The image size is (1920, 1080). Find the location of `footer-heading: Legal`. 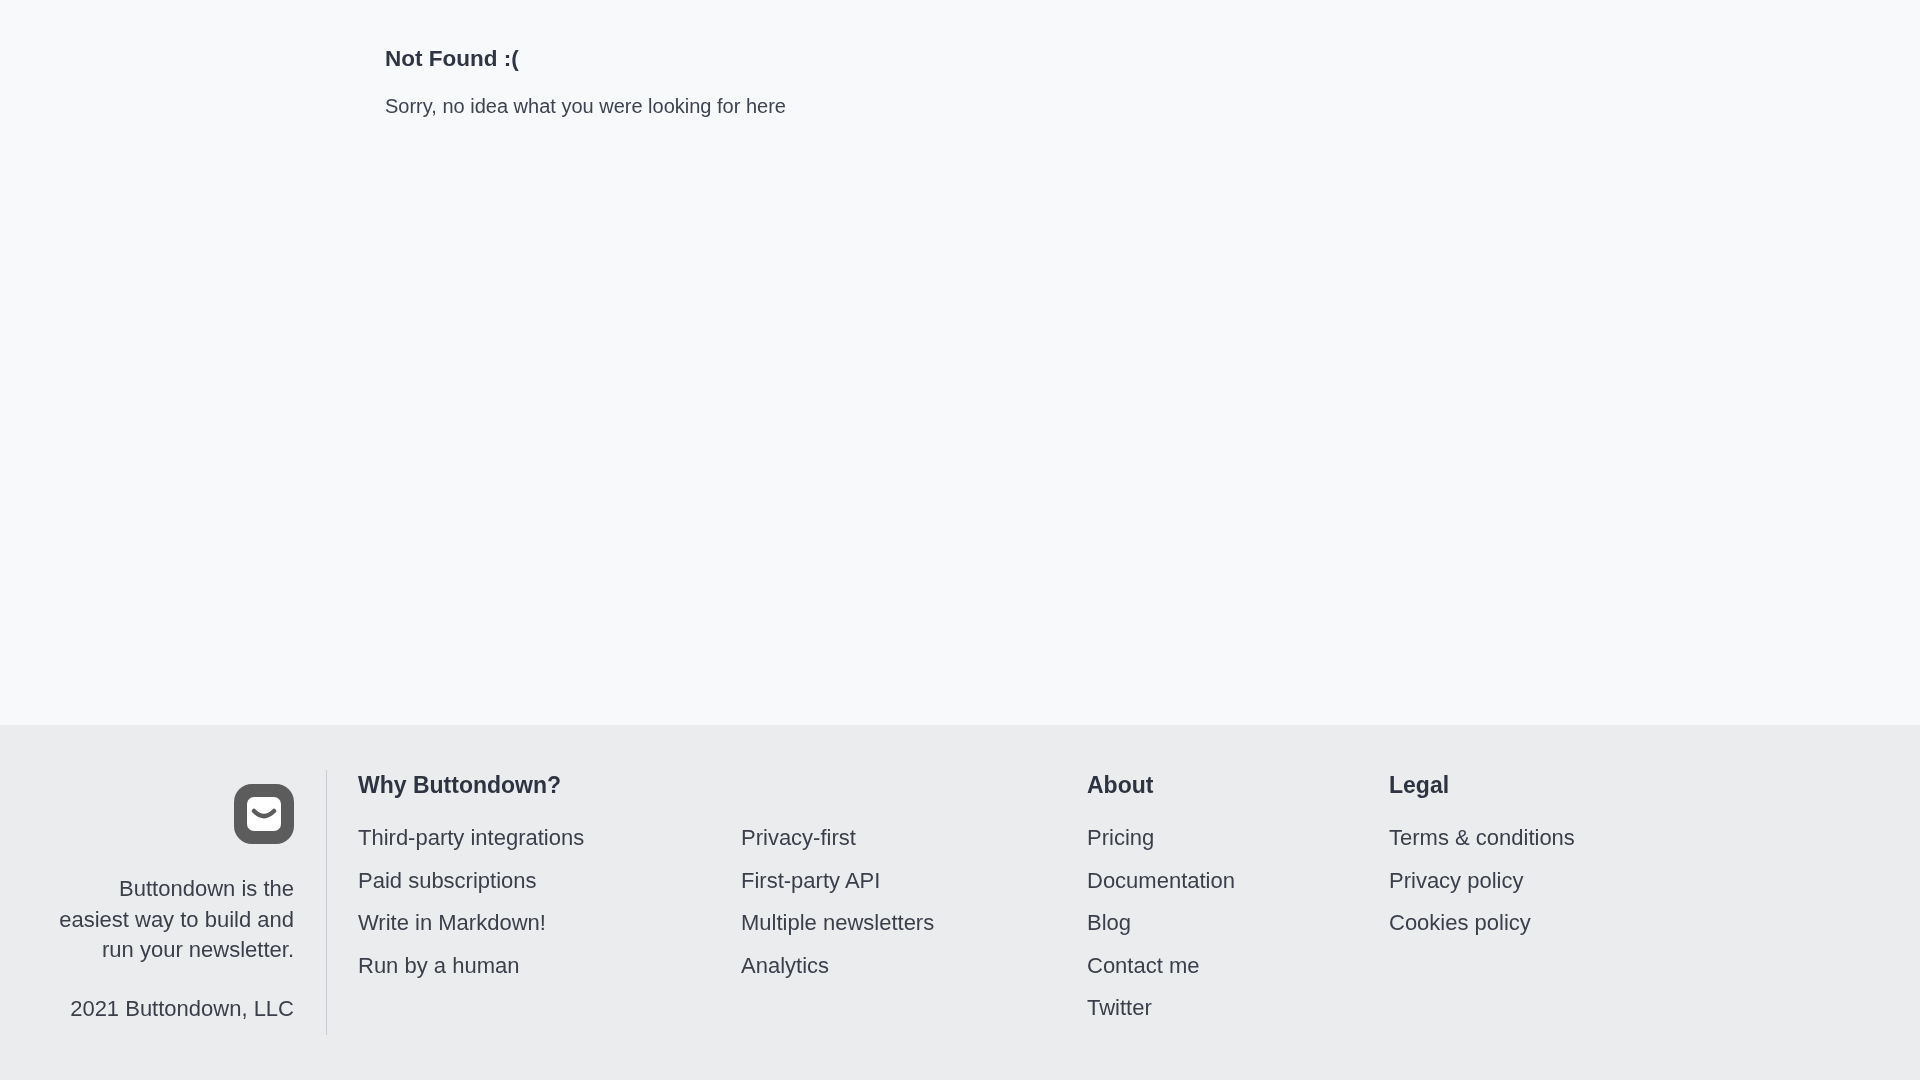

footer-heading: Legal is located at coordinates (1420, 785).